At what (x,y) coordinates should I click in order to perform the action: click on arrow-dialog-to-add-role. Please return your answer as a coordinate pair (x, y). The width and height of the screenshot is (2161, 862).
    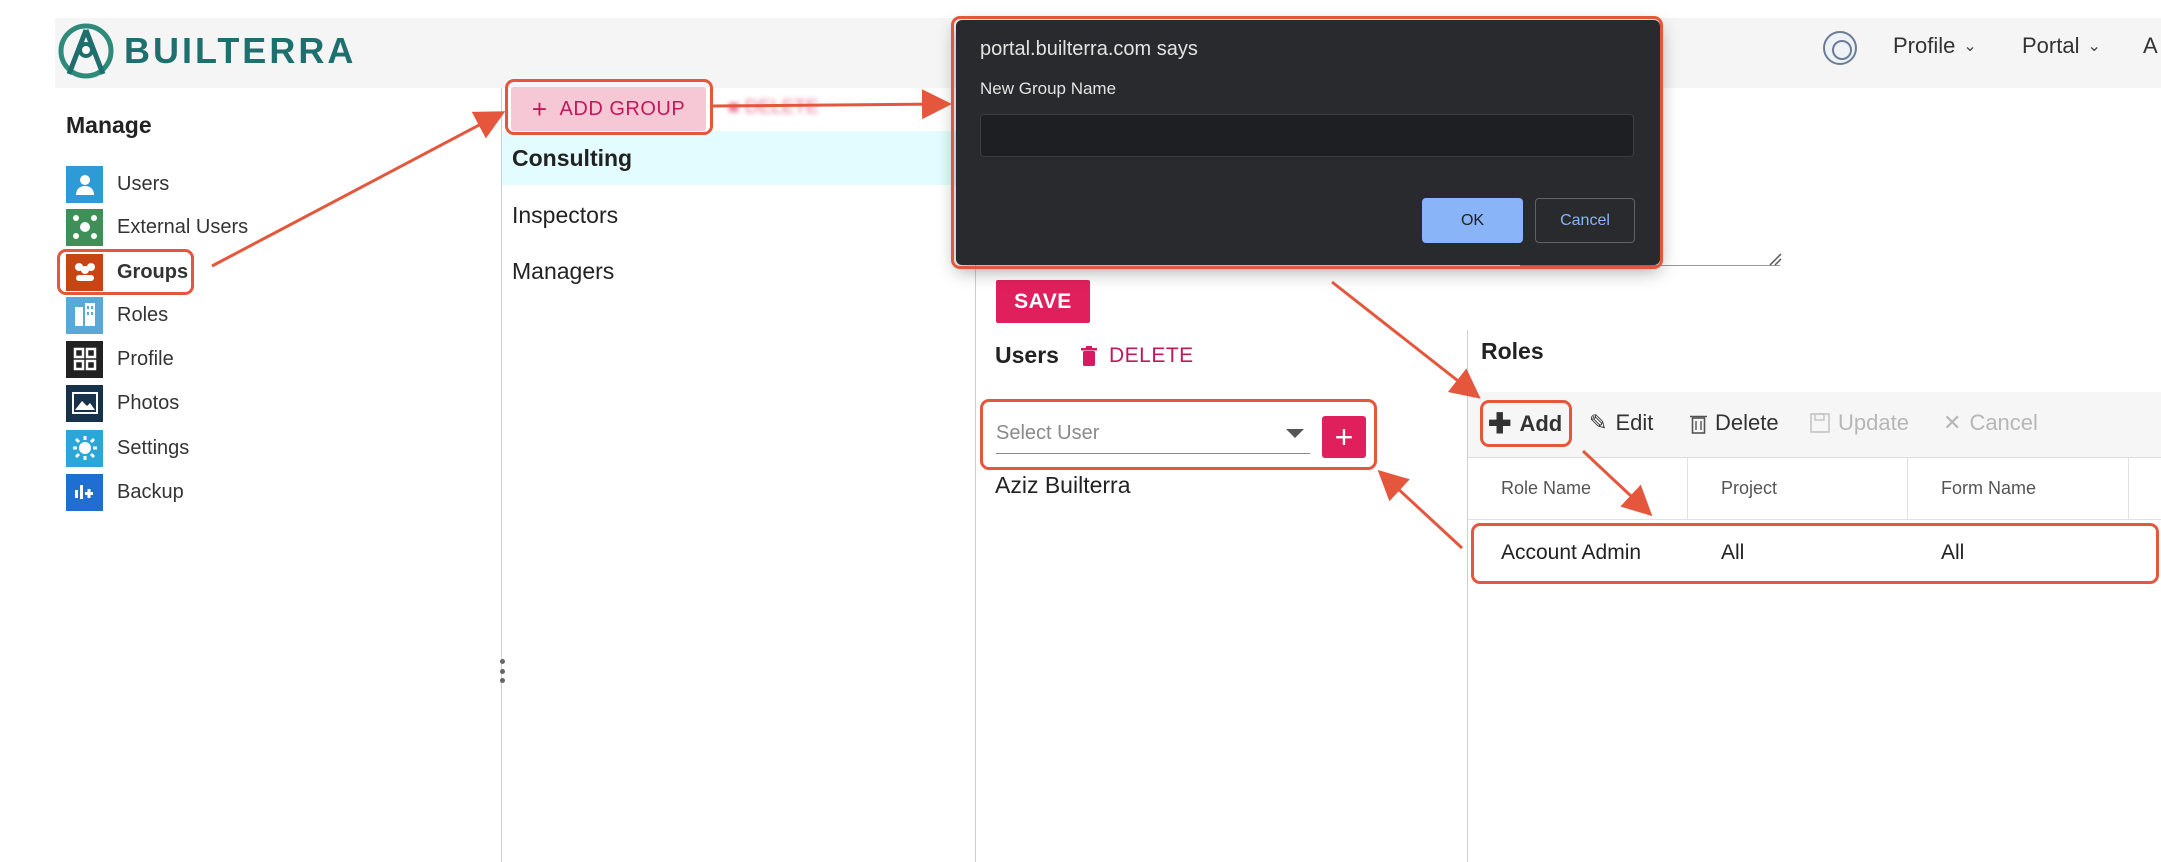
    Looking at the image, I should click on (1406, 339).